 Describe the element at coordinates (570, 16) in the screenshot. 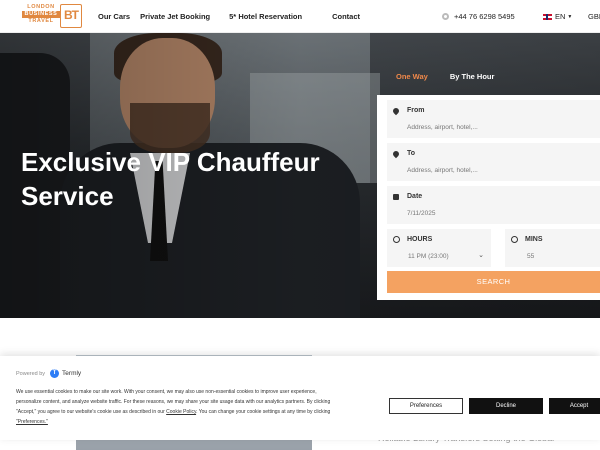

I see `chevron-down-icon: ▼` at that location.